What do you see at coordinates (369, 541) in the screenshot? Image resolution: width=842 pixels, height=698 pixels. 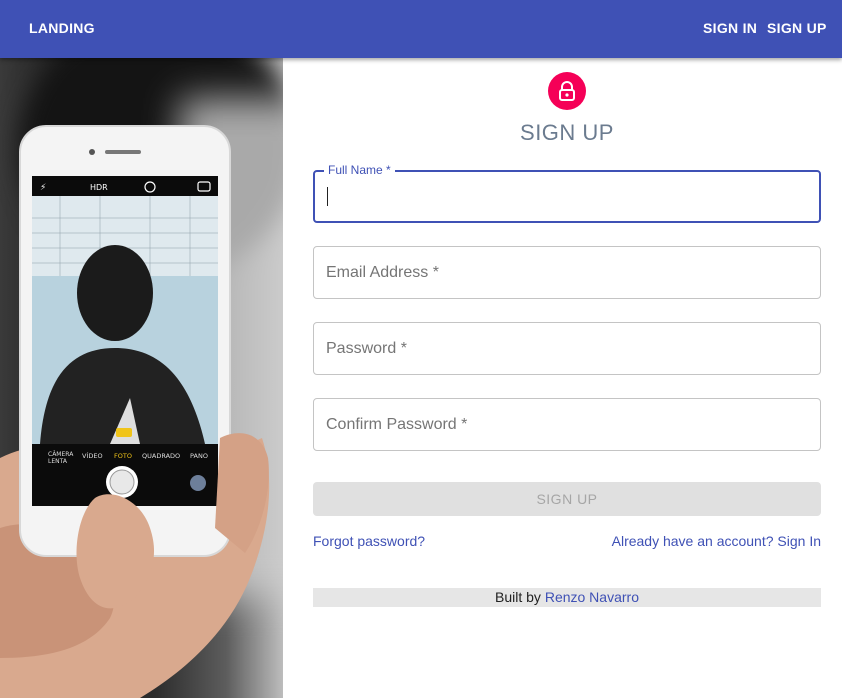 I see `forgot-password-link: Forgot password?` at bounding box center [369, 541].